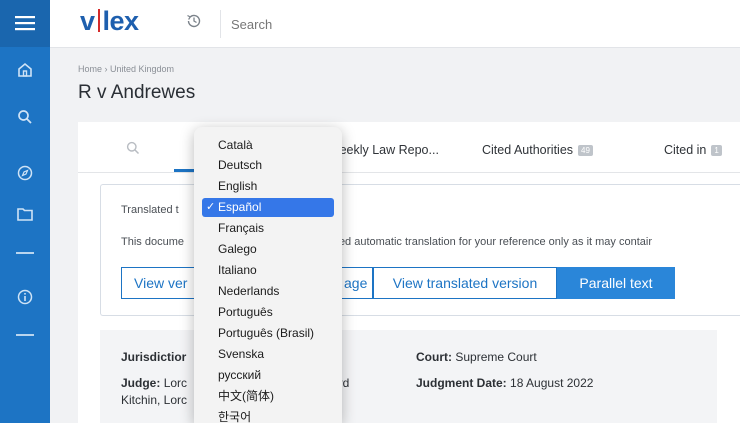  I want to click on judge-field-line2: Kitchin, Lorc, so click(154, 400).